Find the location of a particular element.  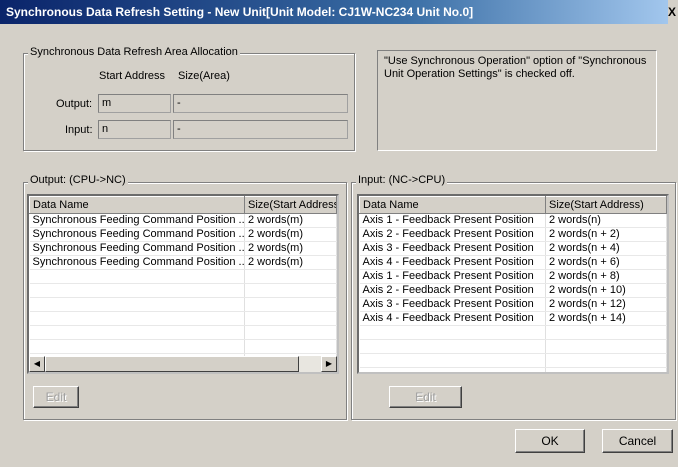

close-icon: X is located at coordinates (673, 12).